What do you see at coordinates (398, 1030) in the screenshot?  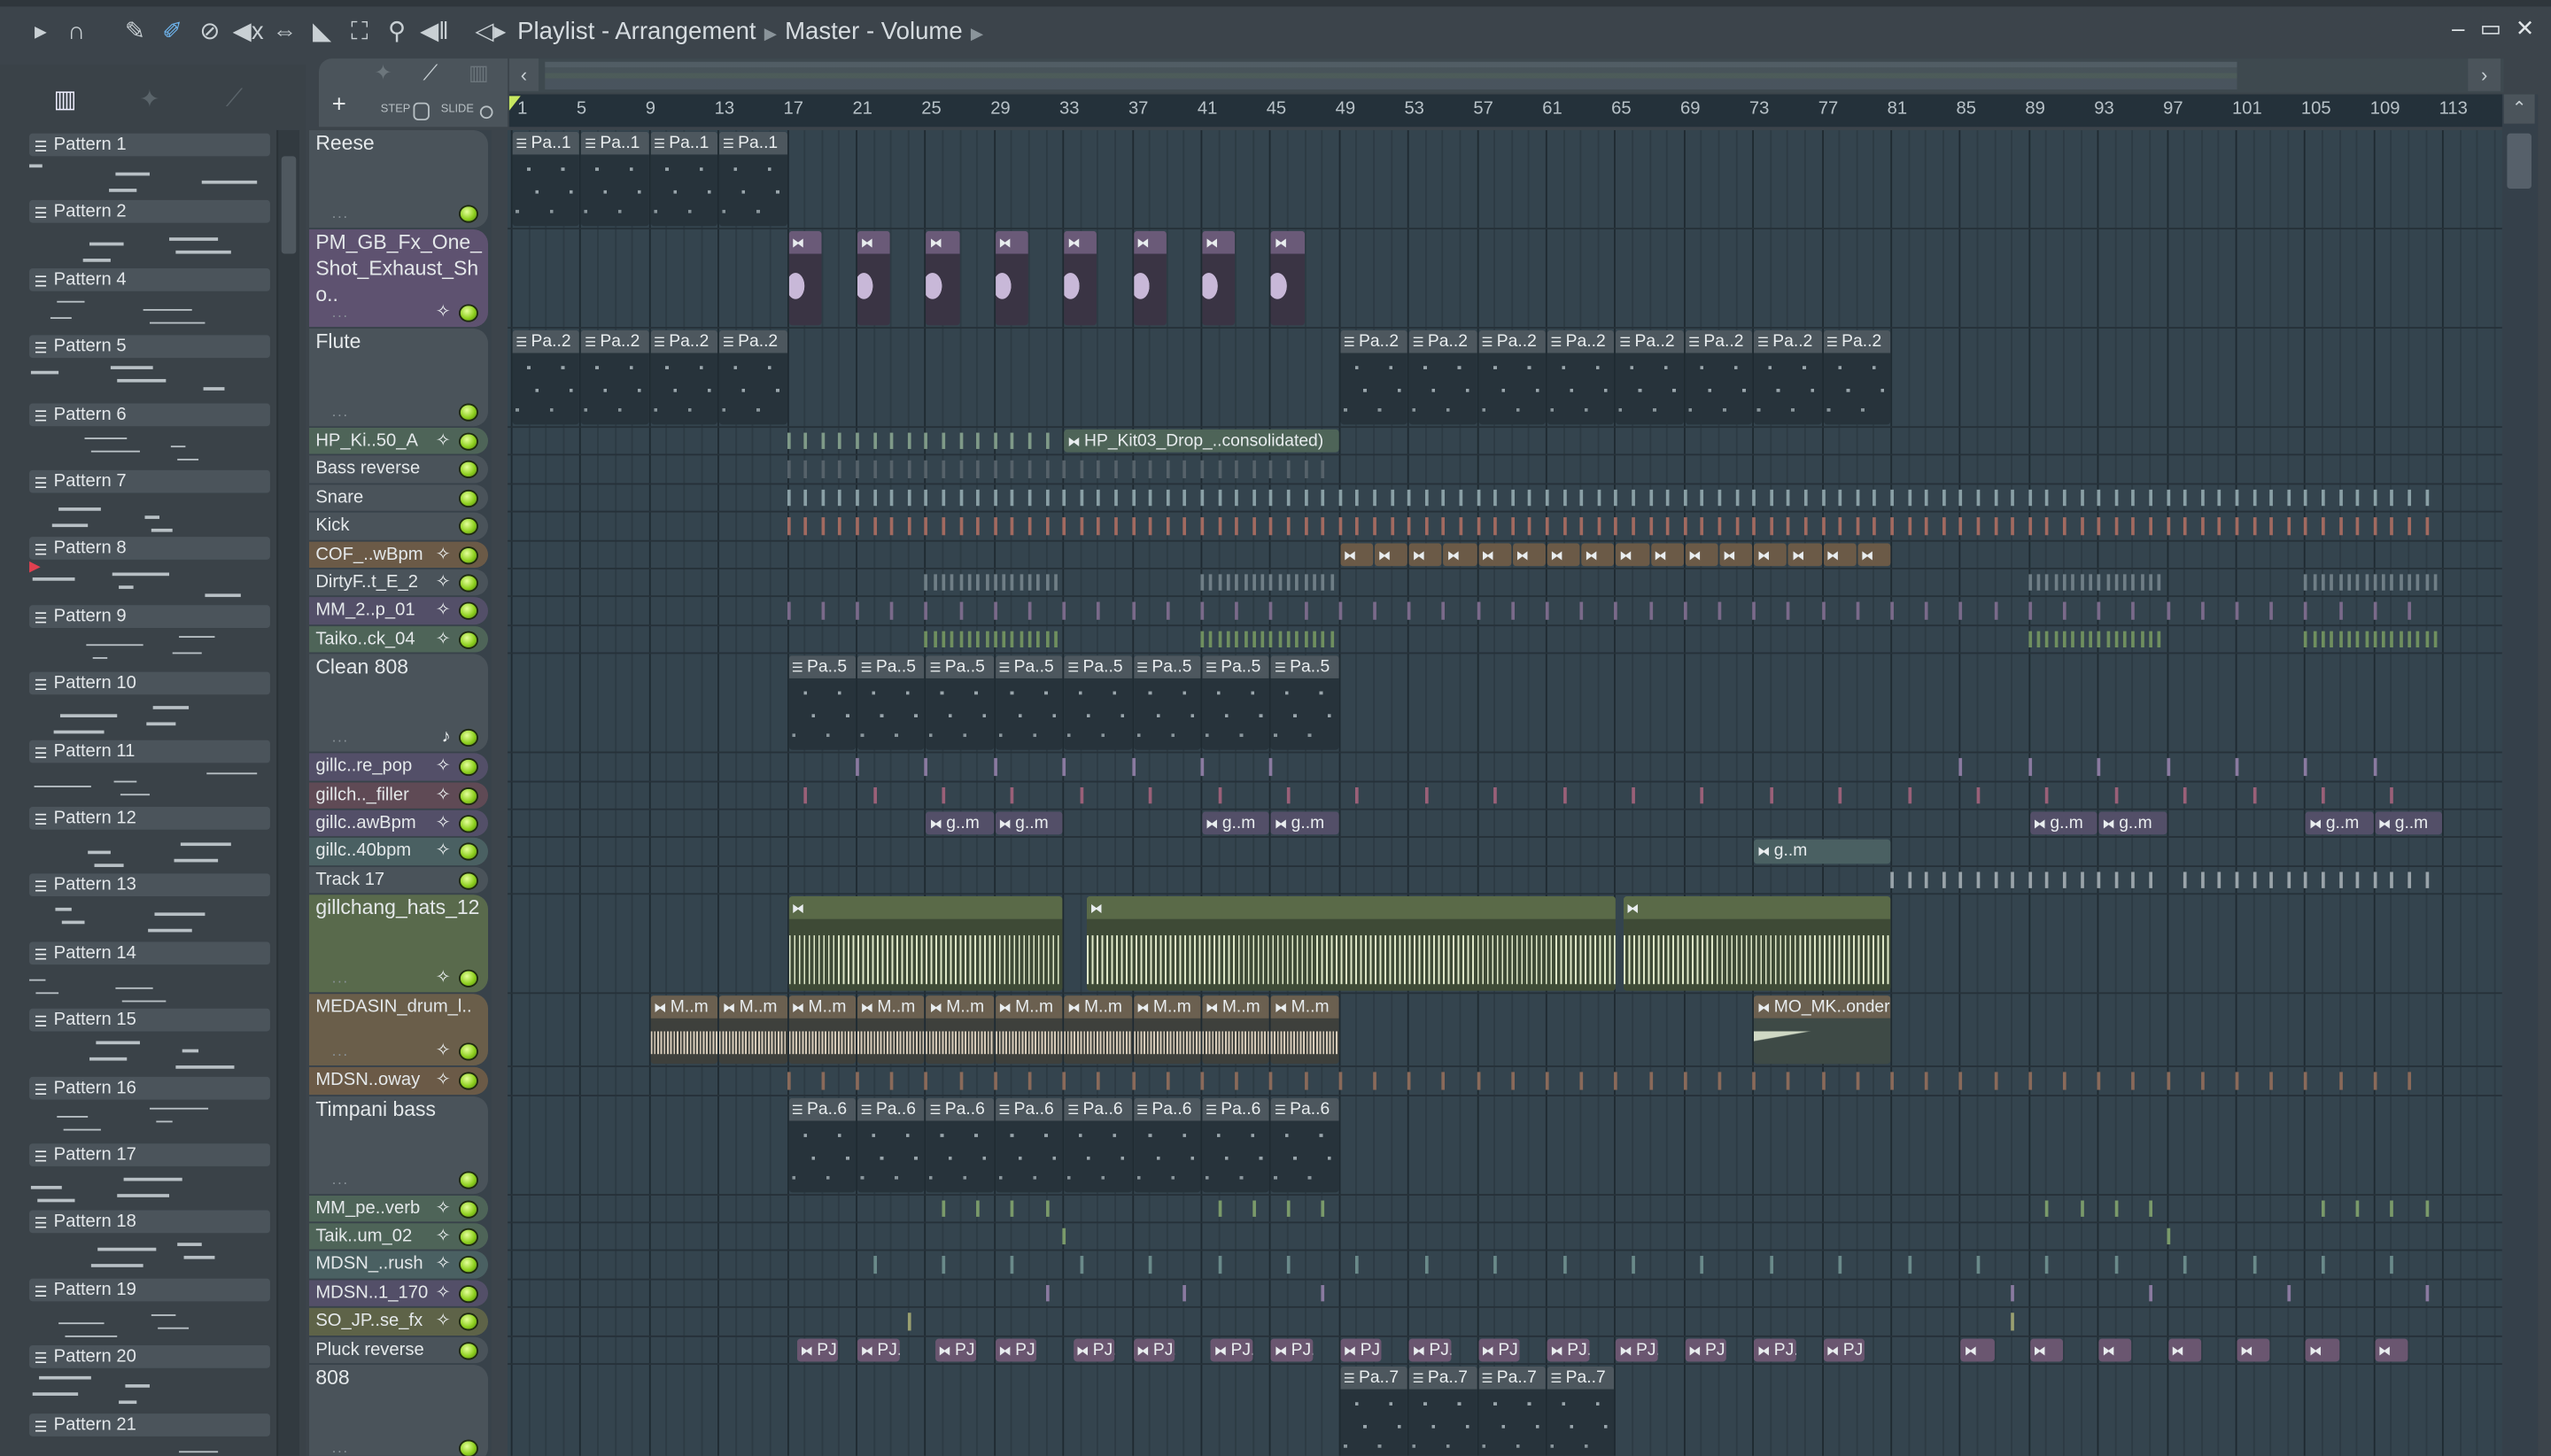 I see `track-header: MEDASIN_drum_l..... ✧` at bounding box center [398, 1030].